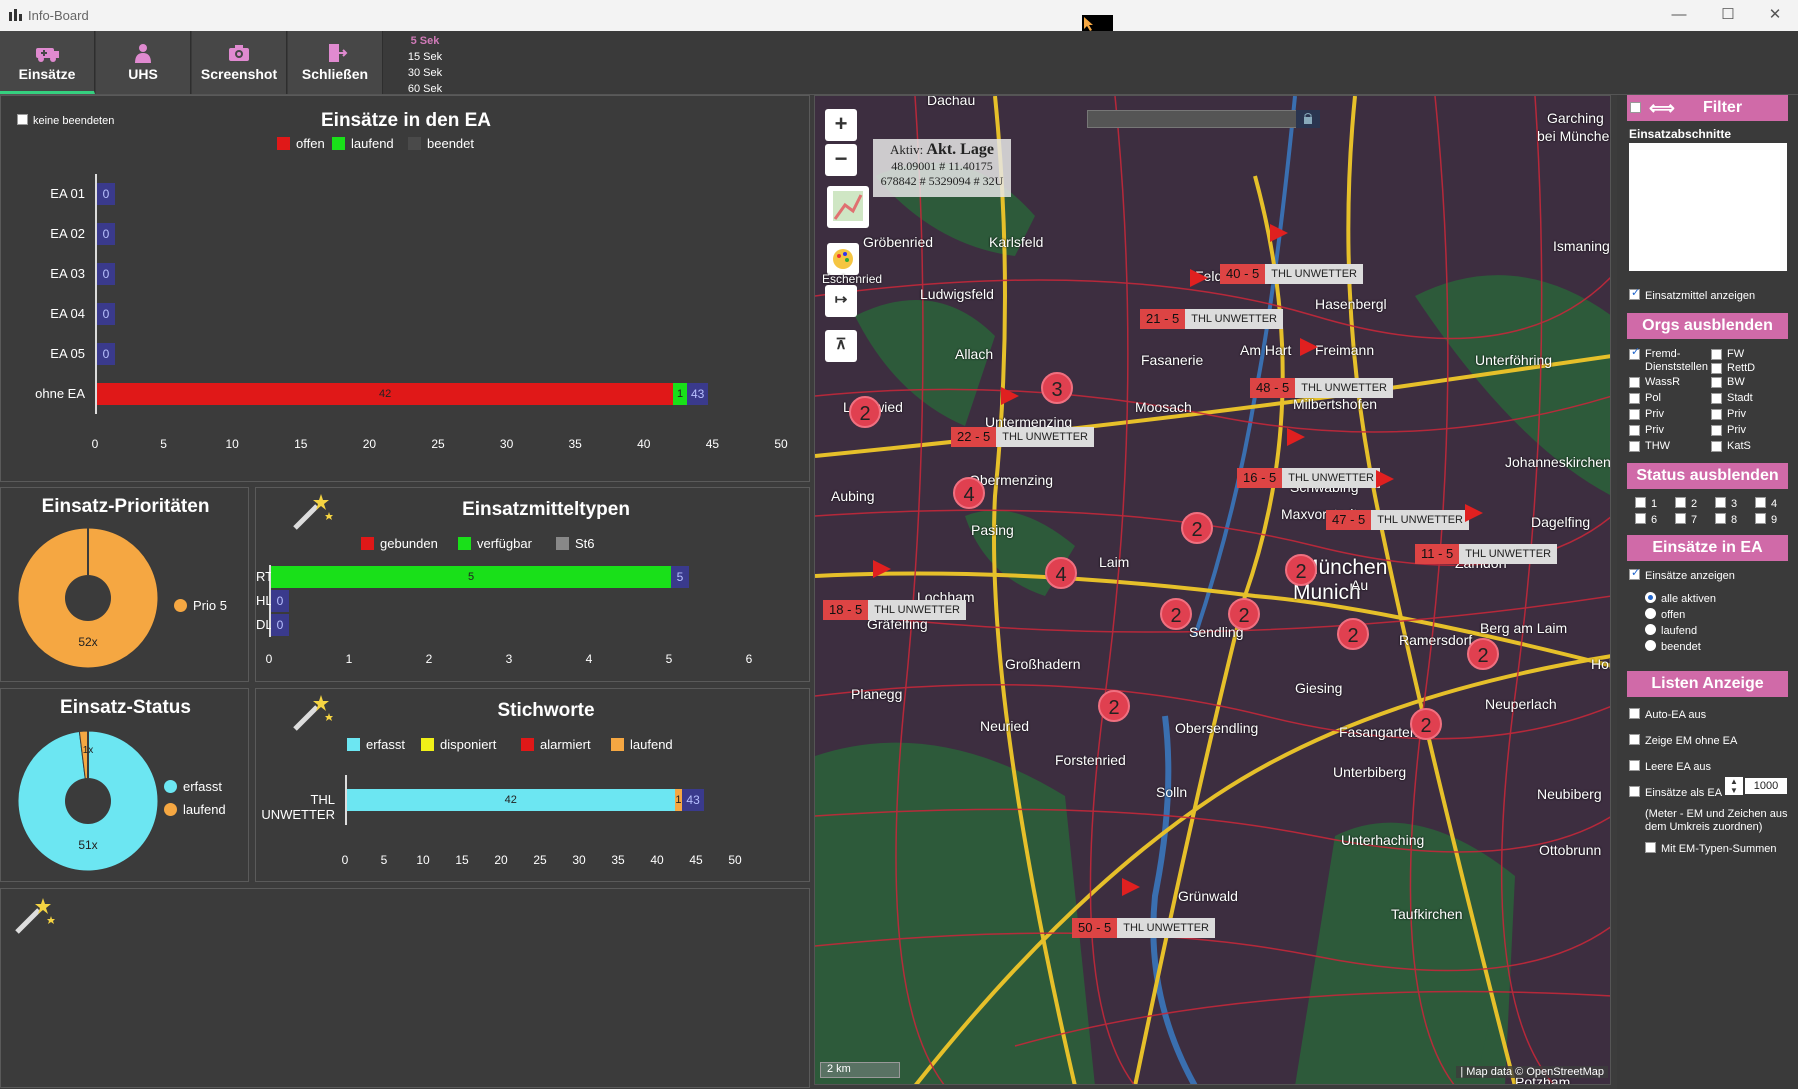  Describe the element at coordinates (1645, 398) in the screenshot. I see `org-filter-option: Pol` at that location.